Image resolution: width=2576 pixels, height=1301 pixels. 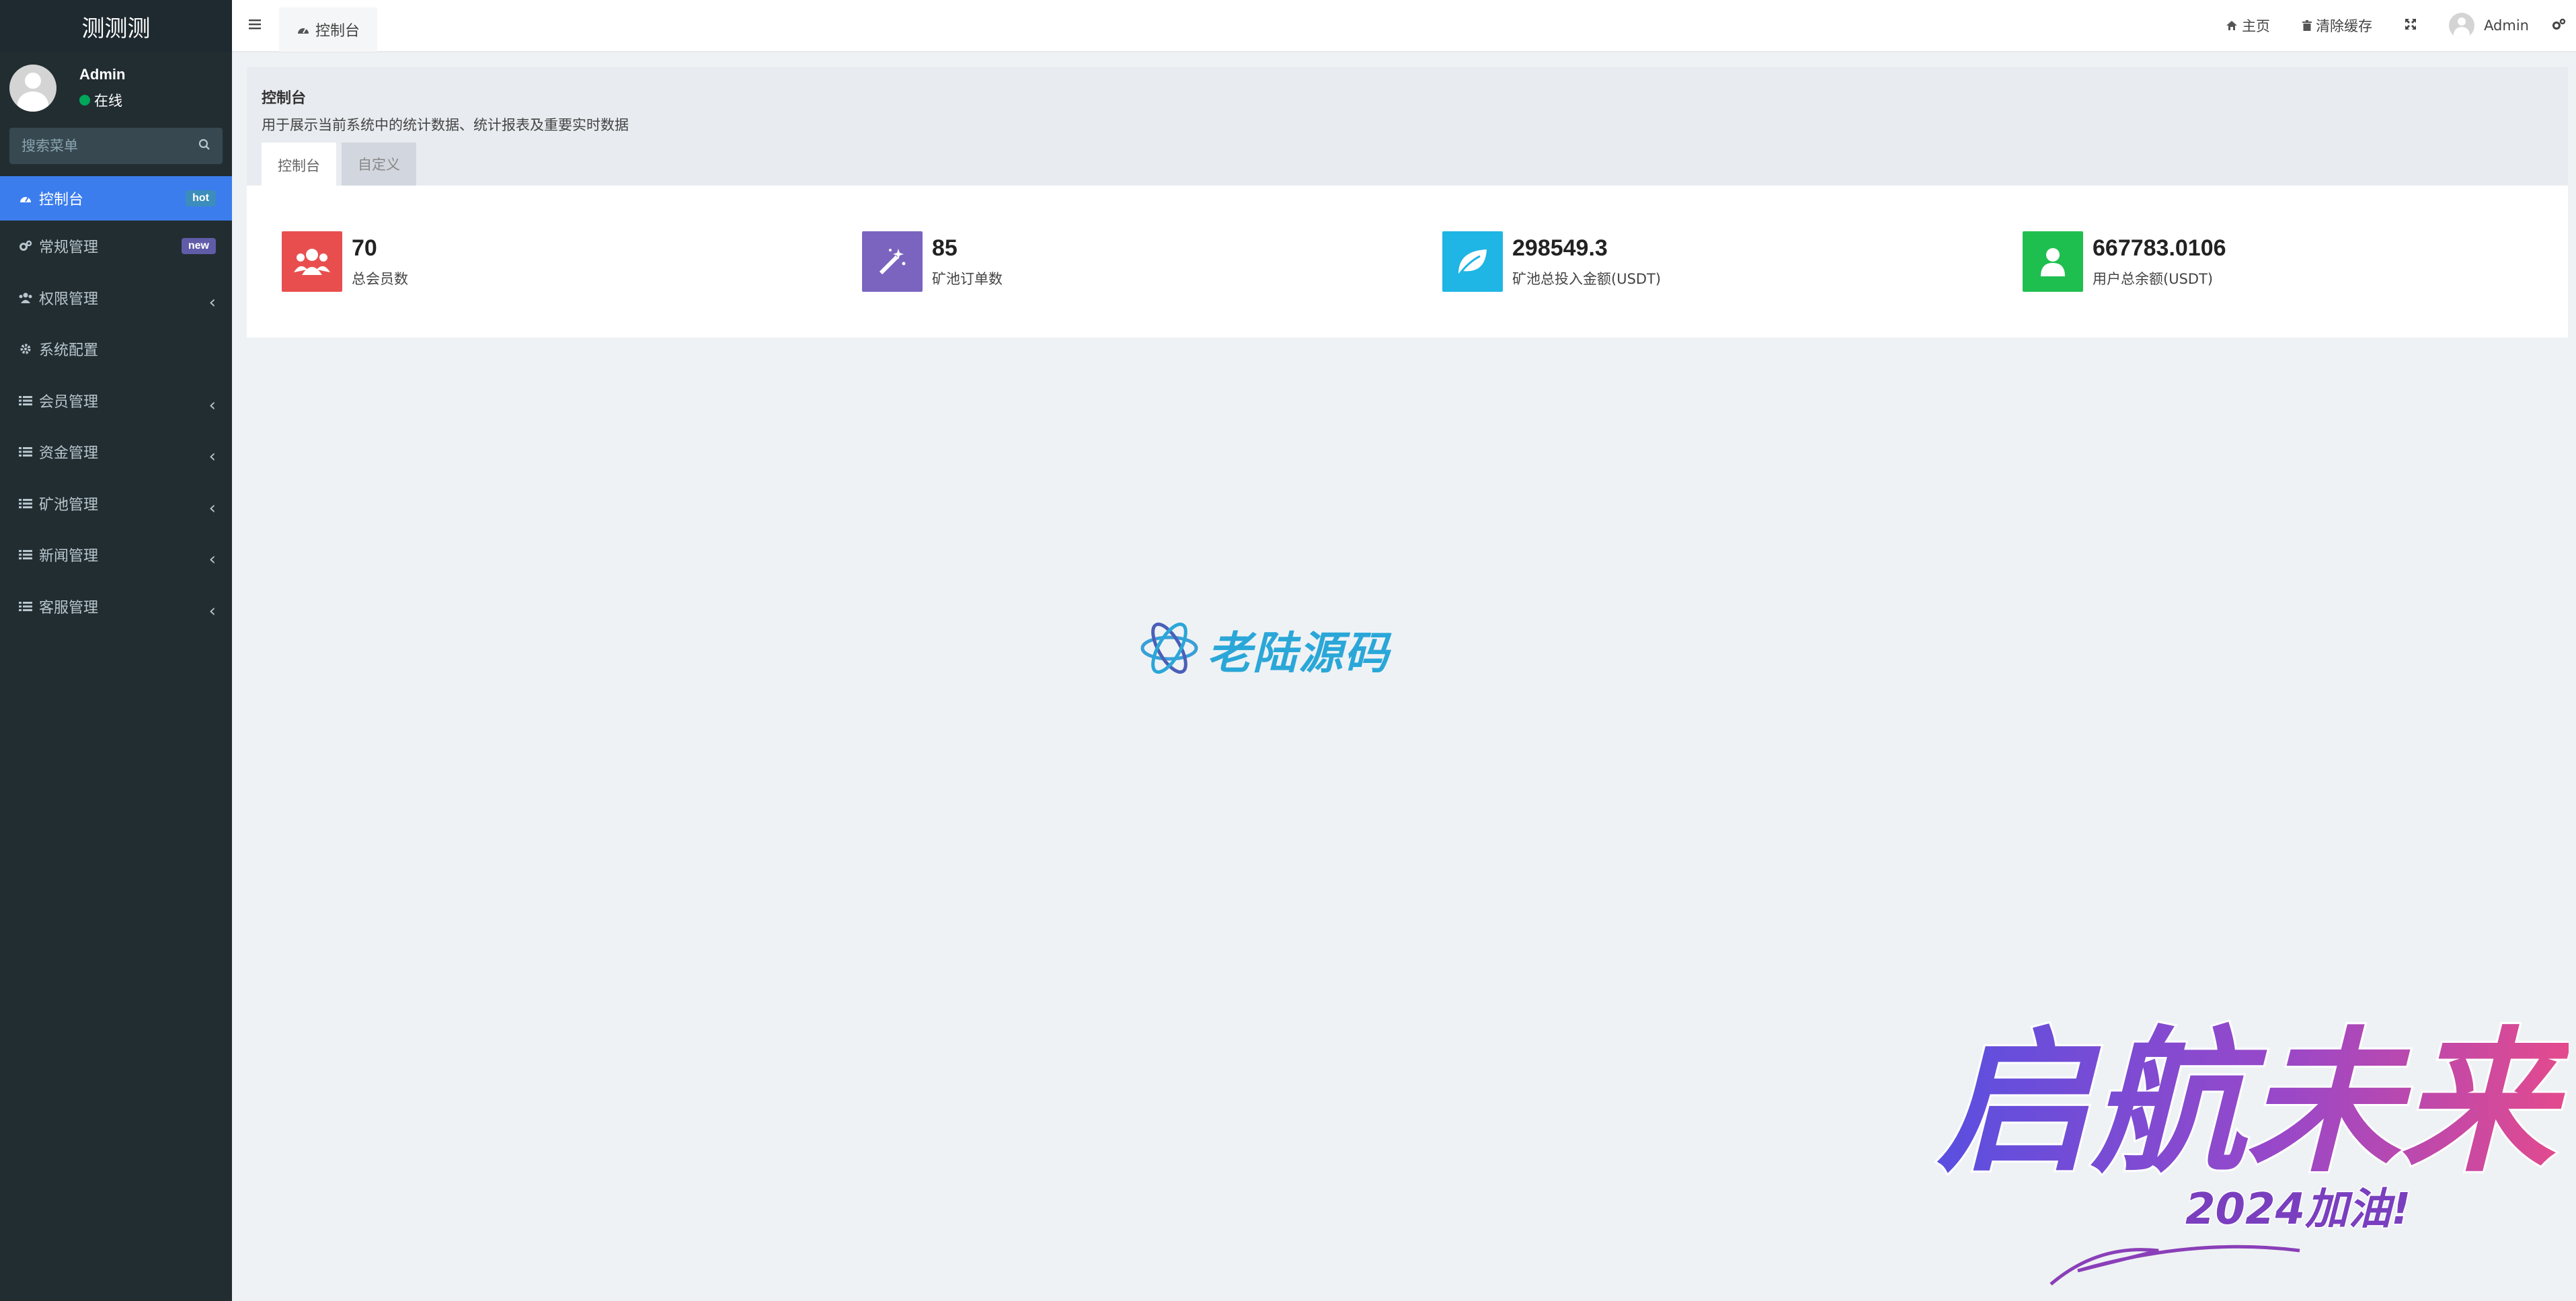 I want to click on menu-search-input, so click(x=109, y=146).